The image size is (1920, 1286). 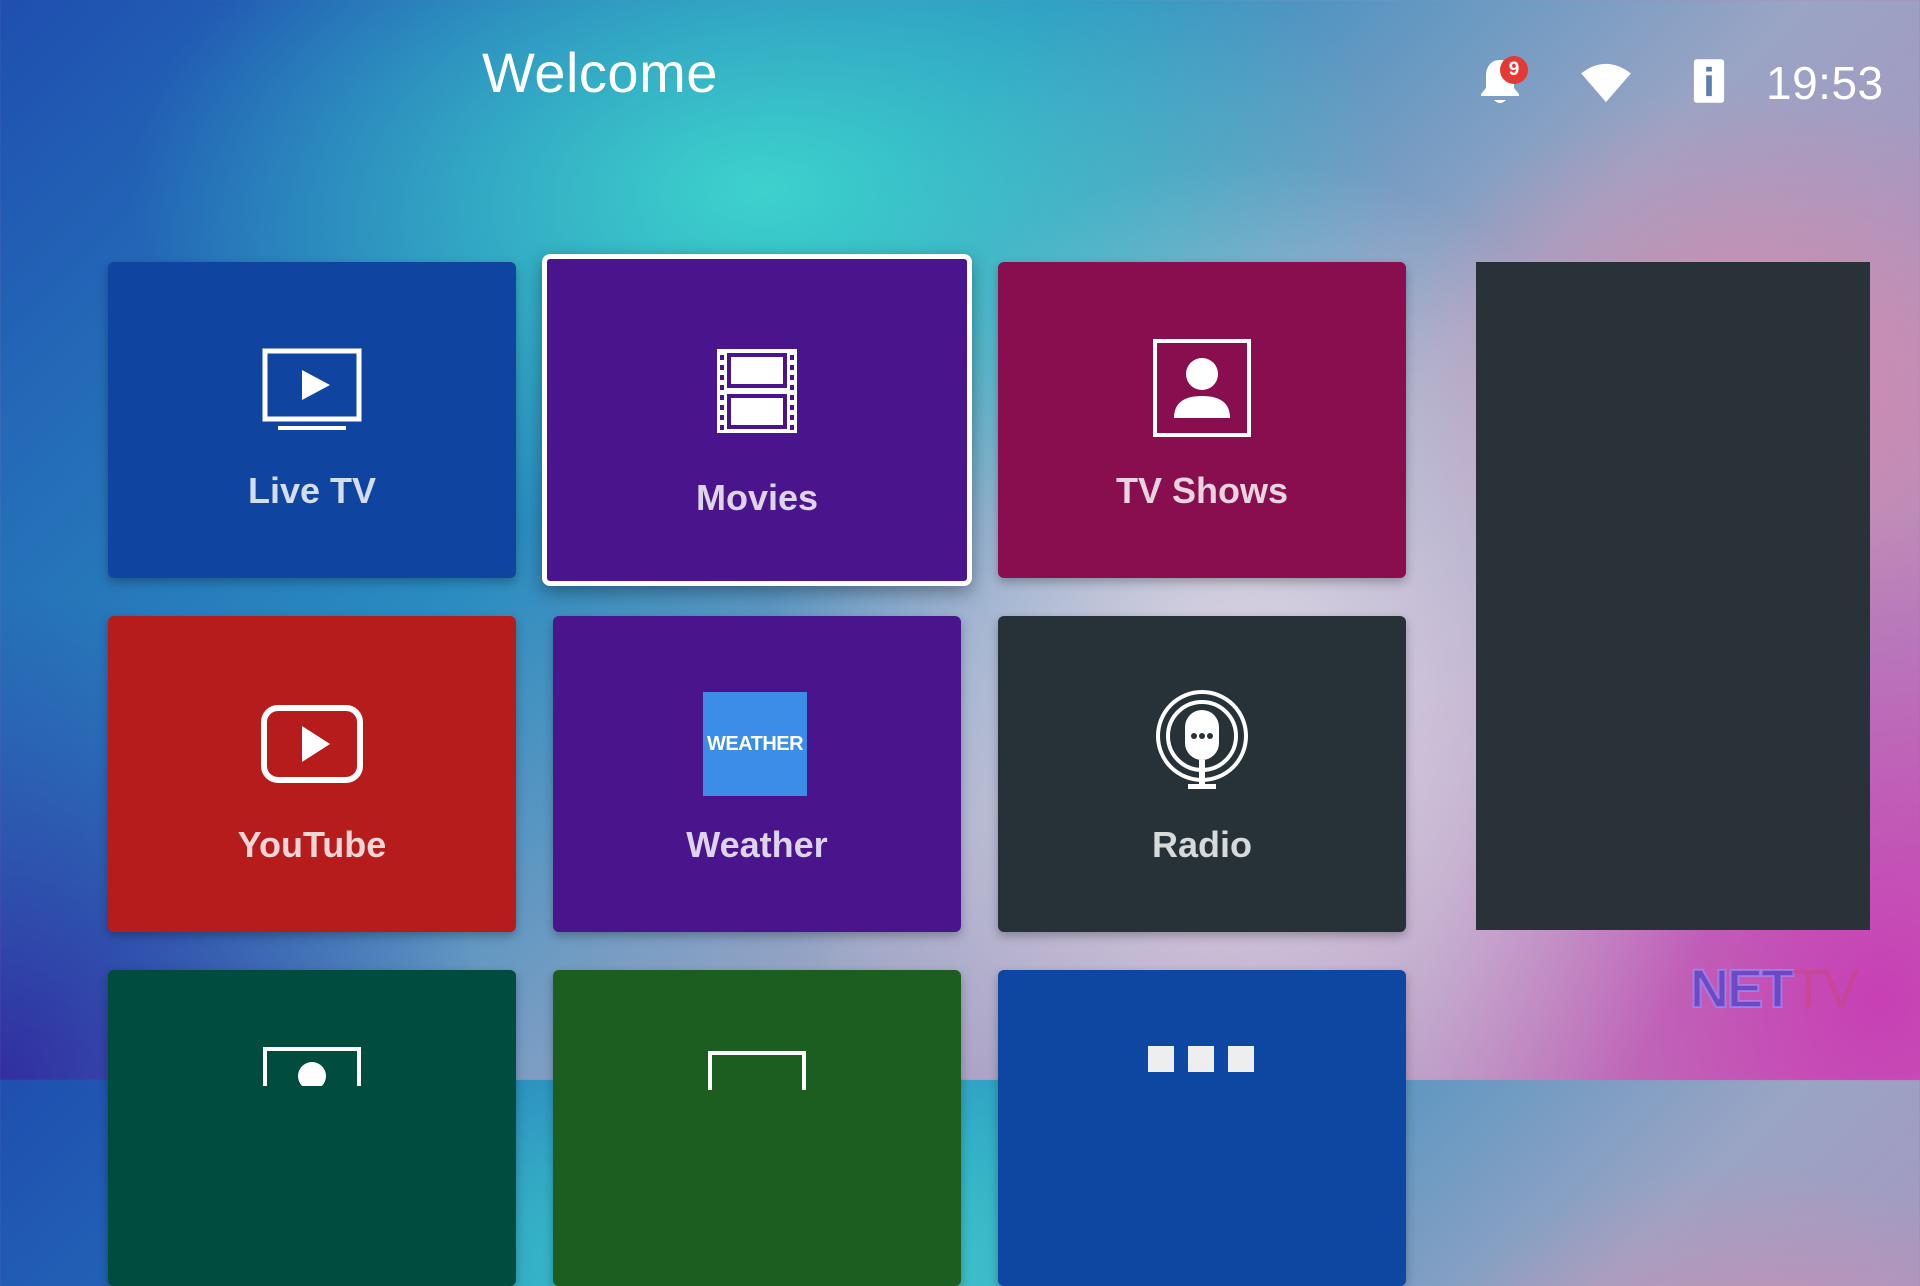 What do you see at coordinates (1202, 490) in the screenshot?
I see `tile-label: TV Shows` at bounding box center [1202, 490].